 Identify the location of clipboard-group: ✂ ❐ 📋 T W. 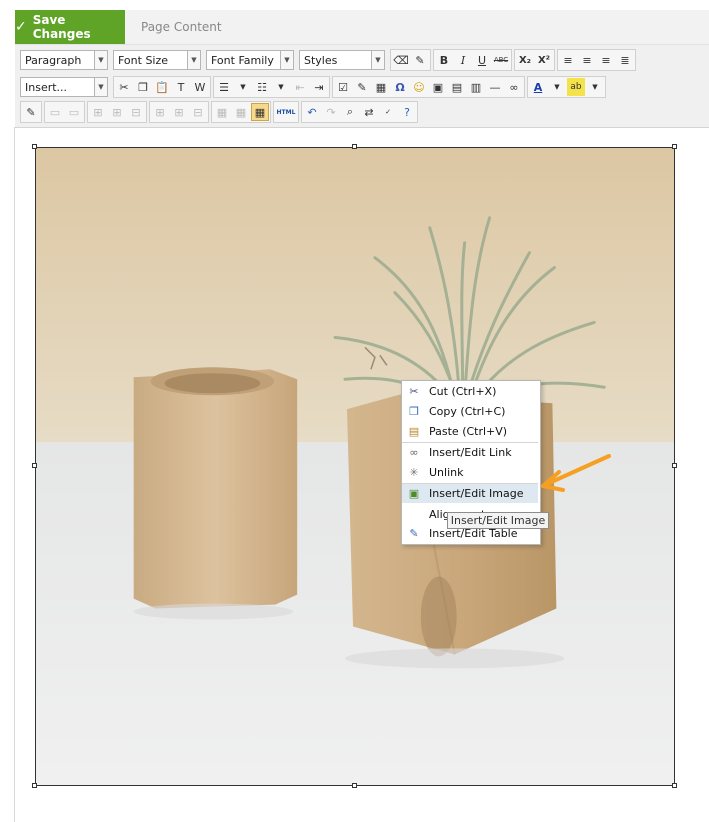
(162, 87).